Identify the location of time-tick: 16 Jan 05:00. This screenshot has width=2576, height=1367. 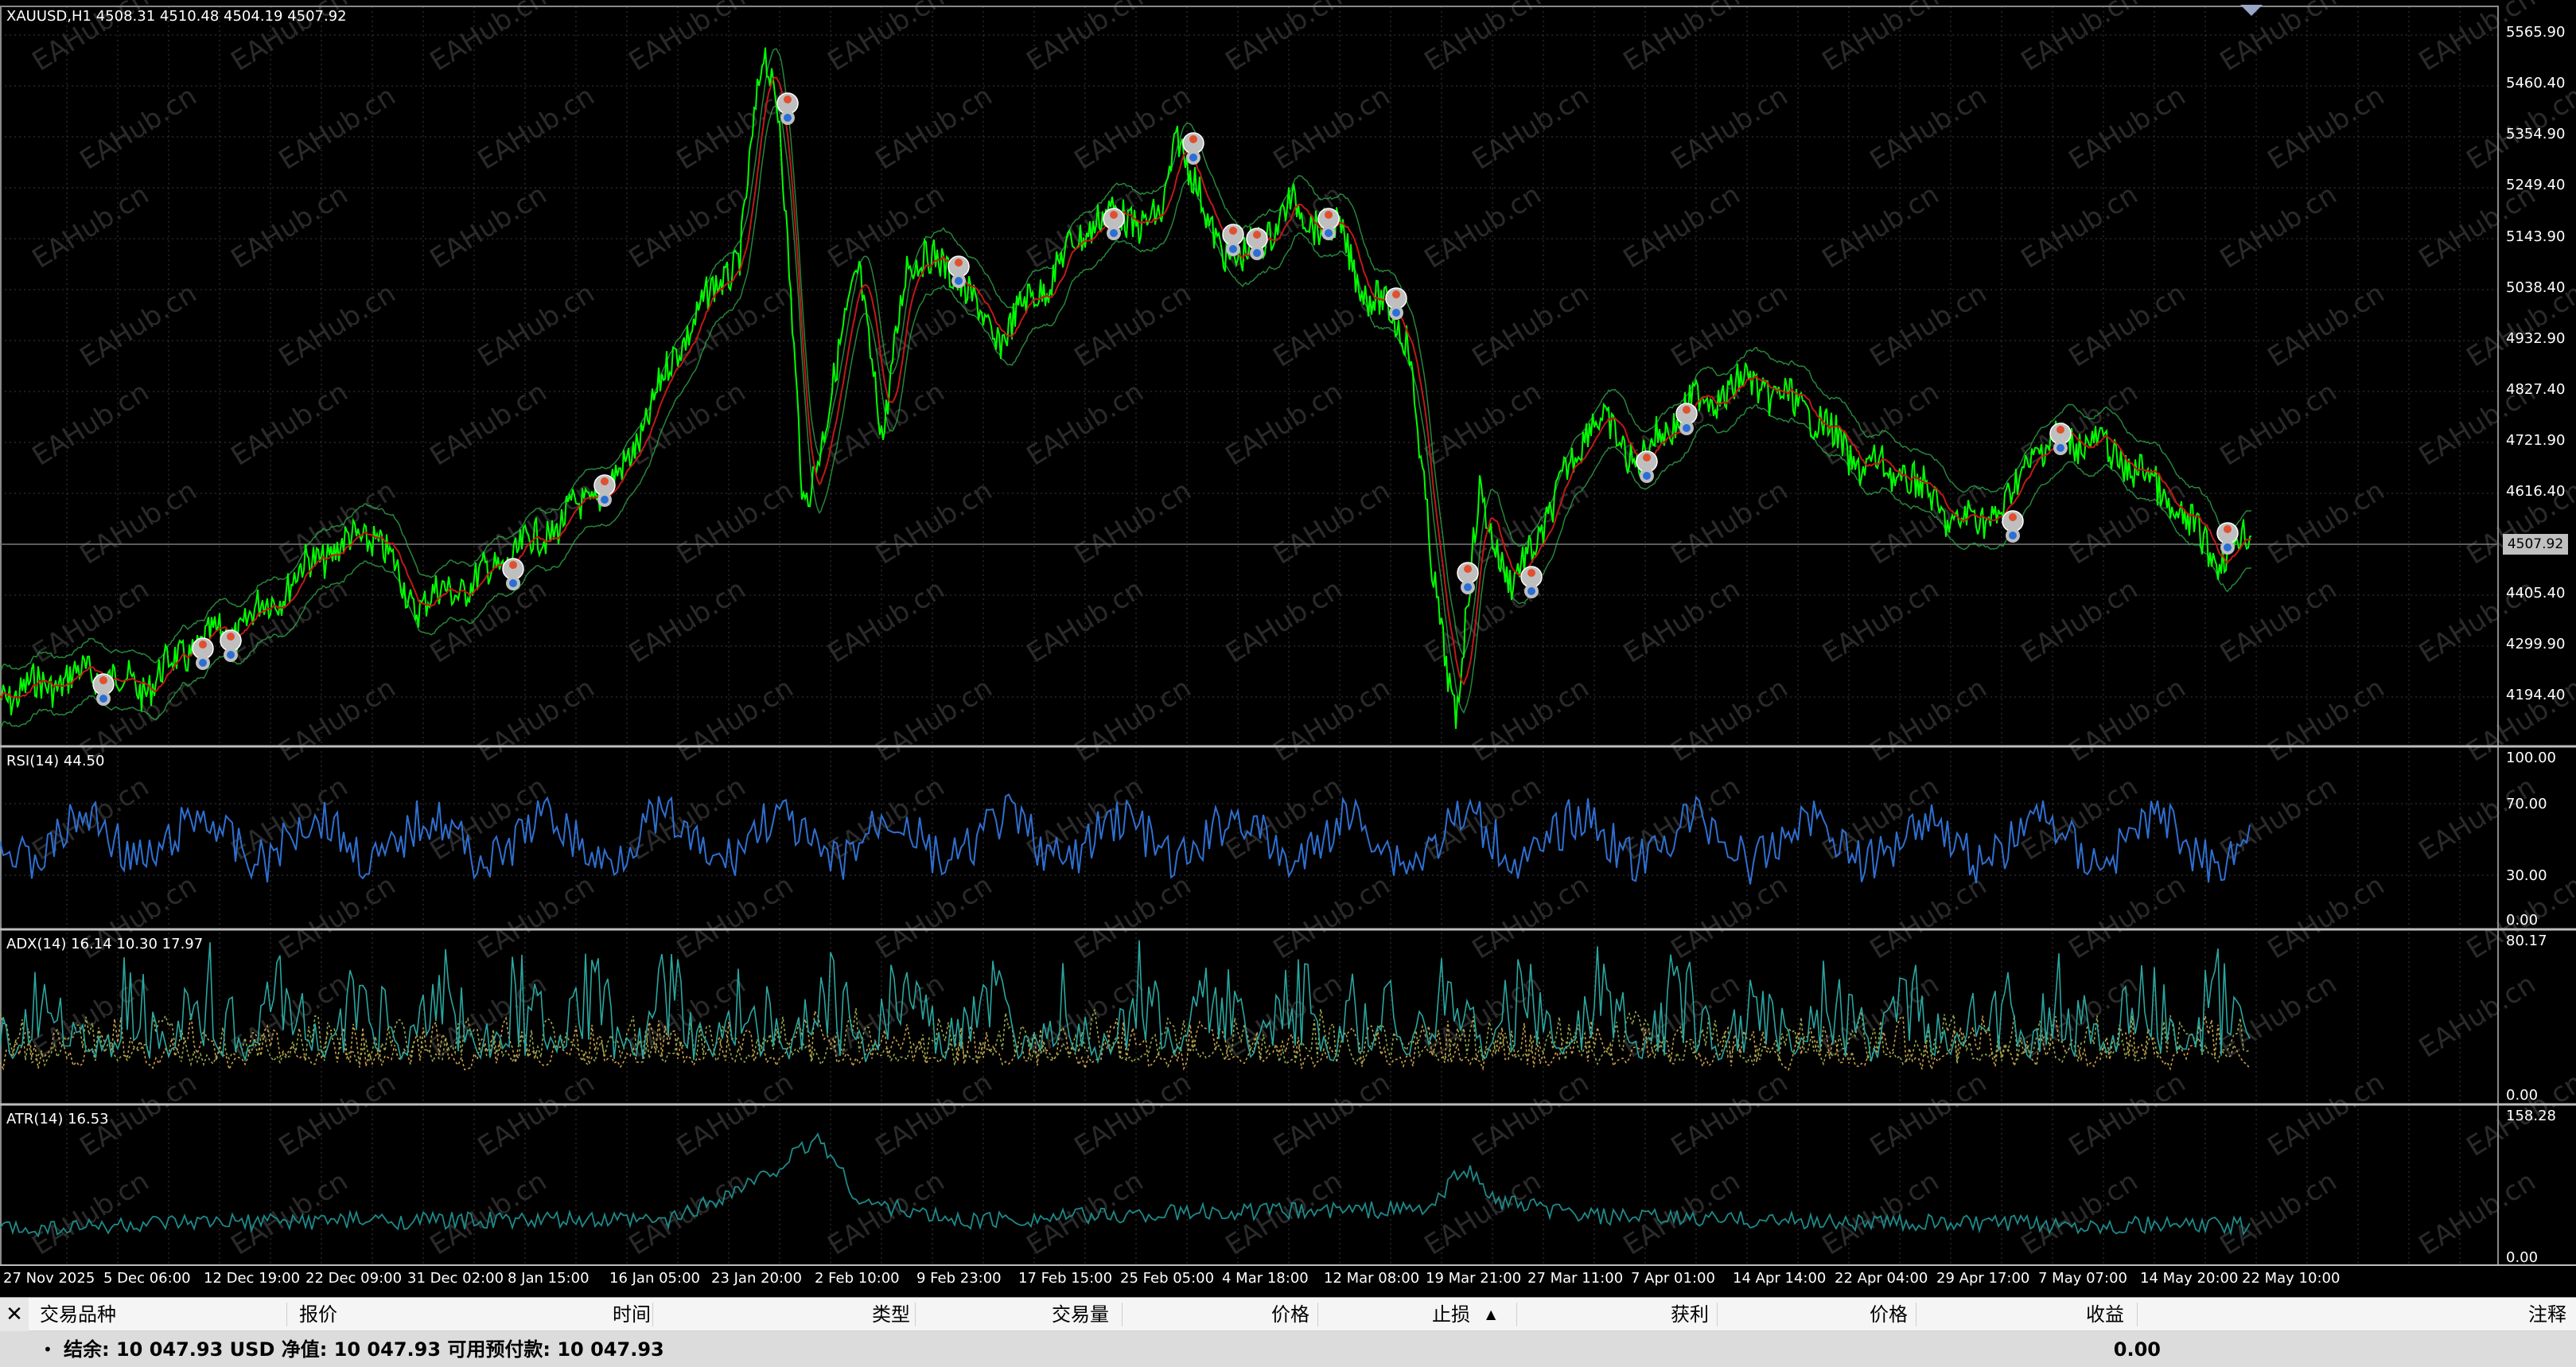
(655, 1278).